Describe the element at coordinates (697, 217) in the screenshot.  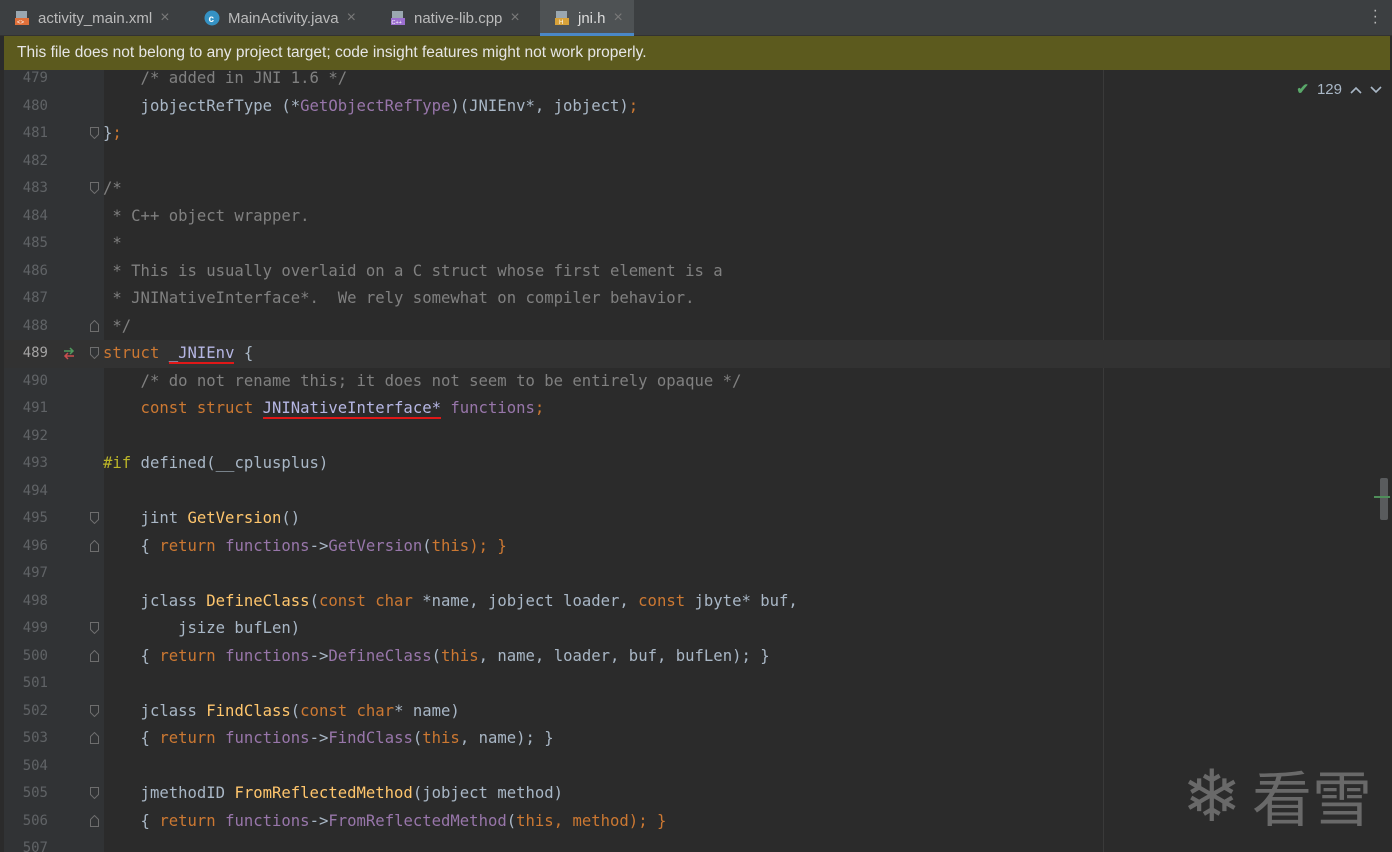
I see `code-line: 484 * C++ object wrapper.` at that location.